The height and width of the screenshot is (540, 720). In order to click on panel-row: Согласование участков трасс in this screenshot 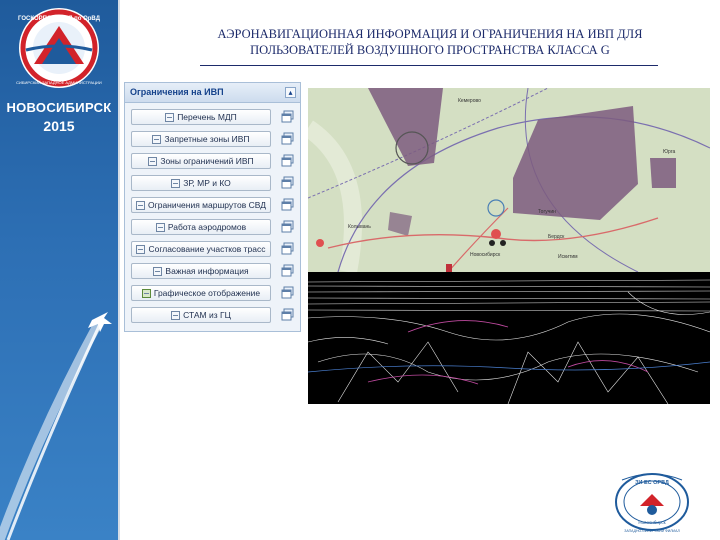, I will do `click(212, 249)`.